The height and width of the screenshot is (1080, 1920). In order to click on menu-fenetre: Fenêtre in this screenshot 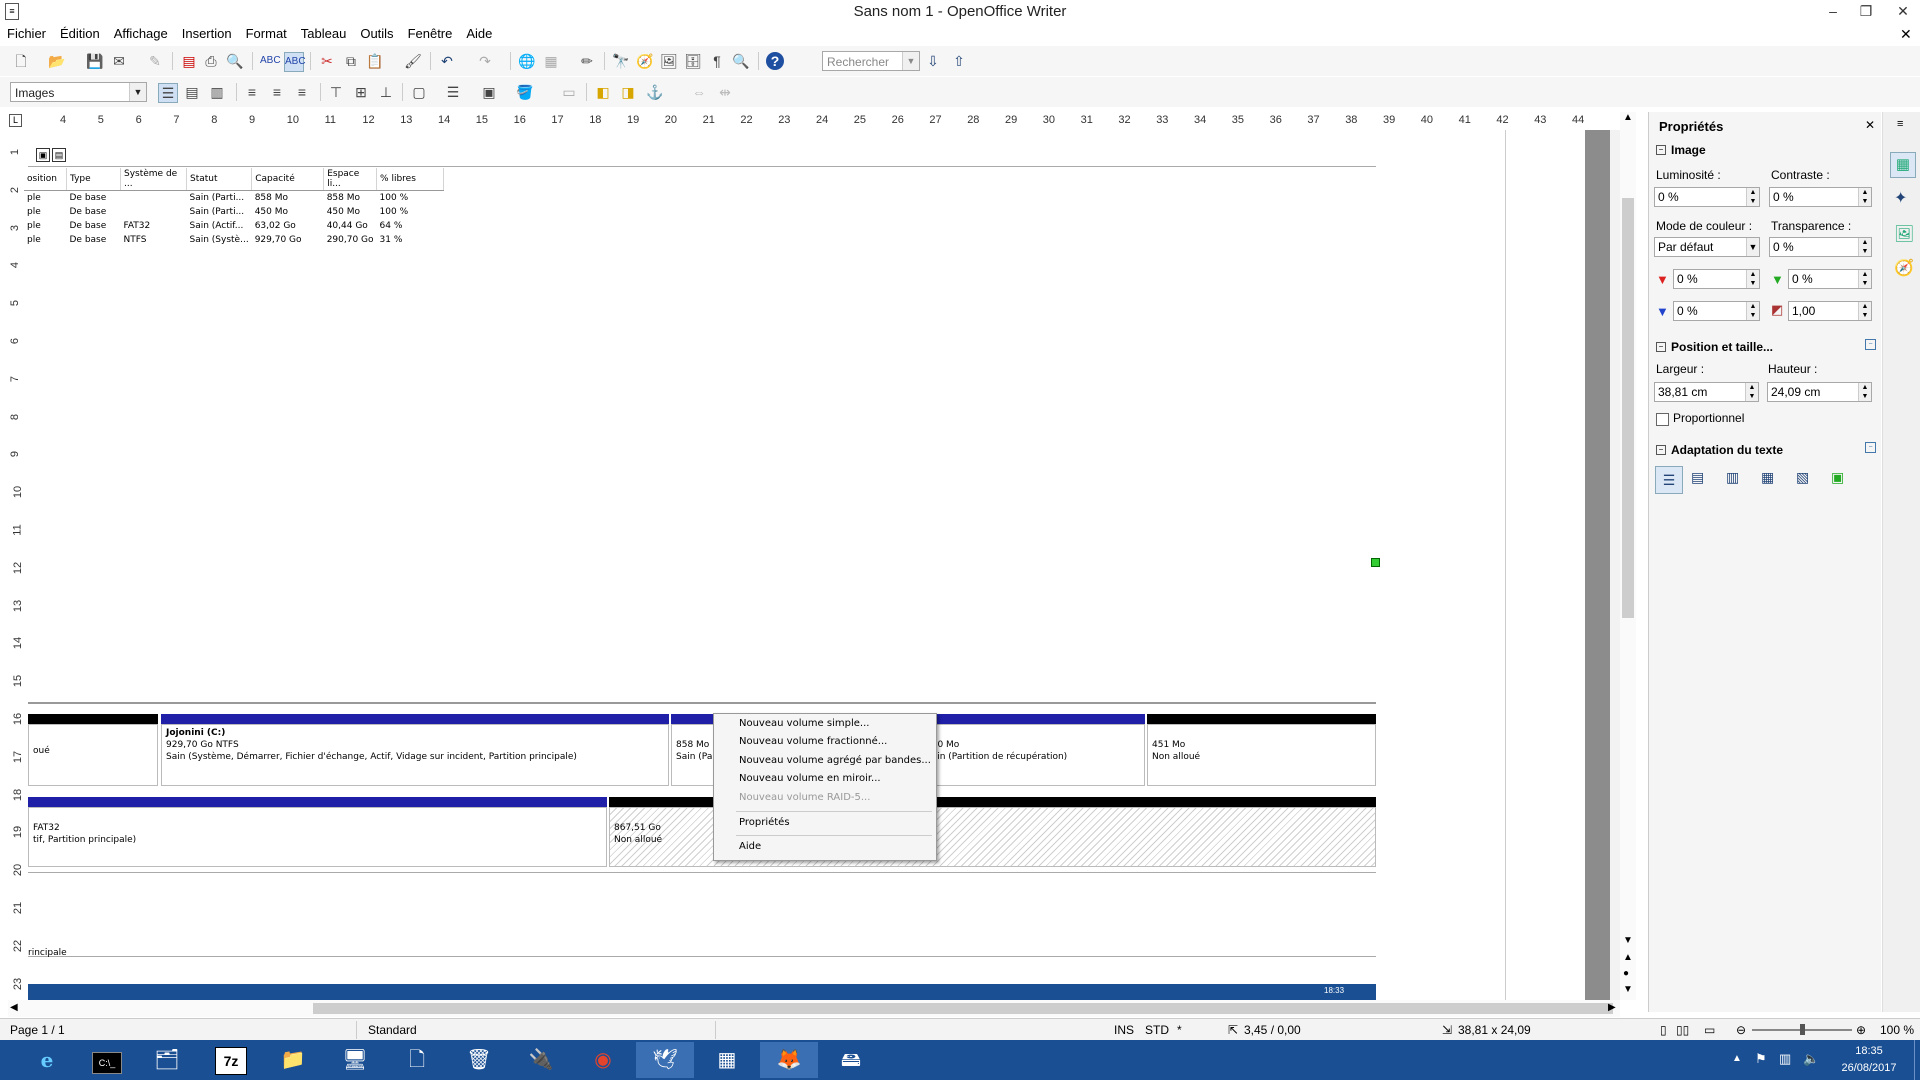, I will do `click(430, 34)`.